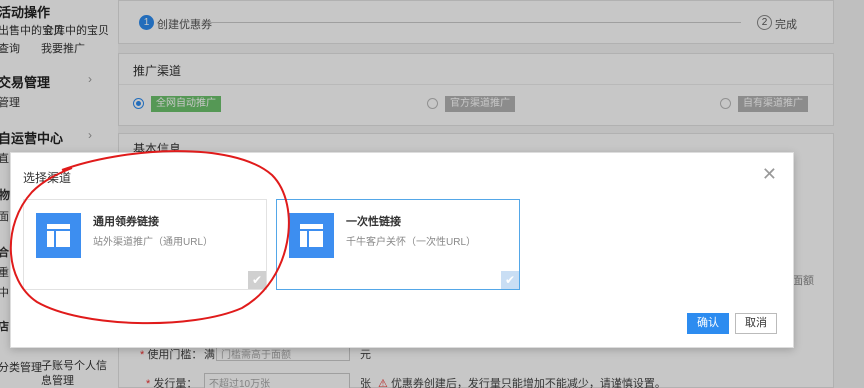  What do you see at coordinates (769, 174) in the screenshot?
I see `close-icon: ✕` at bounding box center [769, 174].